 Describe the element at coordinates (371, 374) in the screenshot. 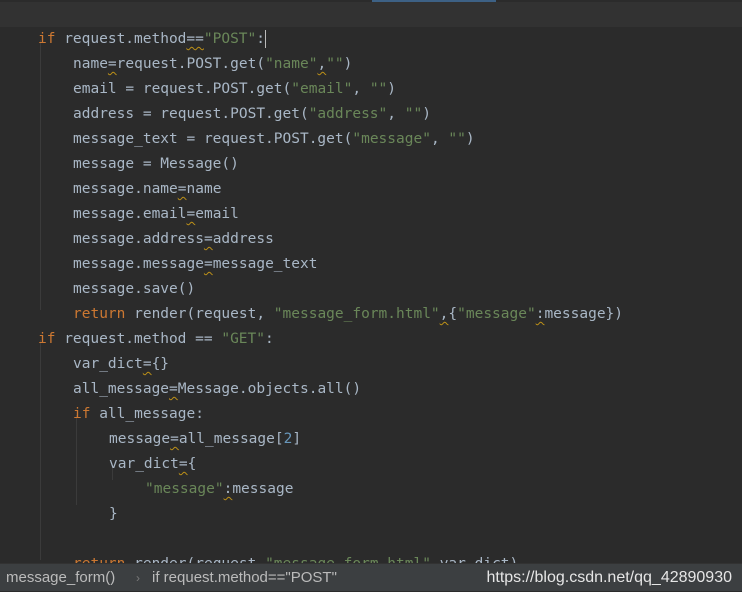

I see `code-line: all_message=Message.objects.all()` at that location.